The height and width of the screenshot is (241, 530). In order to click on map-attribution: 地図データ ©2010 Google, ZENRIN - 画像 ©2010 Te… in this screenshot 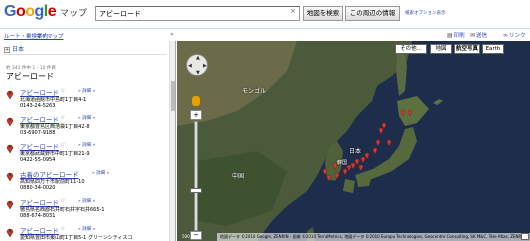, I will do `click(373, 237)`.